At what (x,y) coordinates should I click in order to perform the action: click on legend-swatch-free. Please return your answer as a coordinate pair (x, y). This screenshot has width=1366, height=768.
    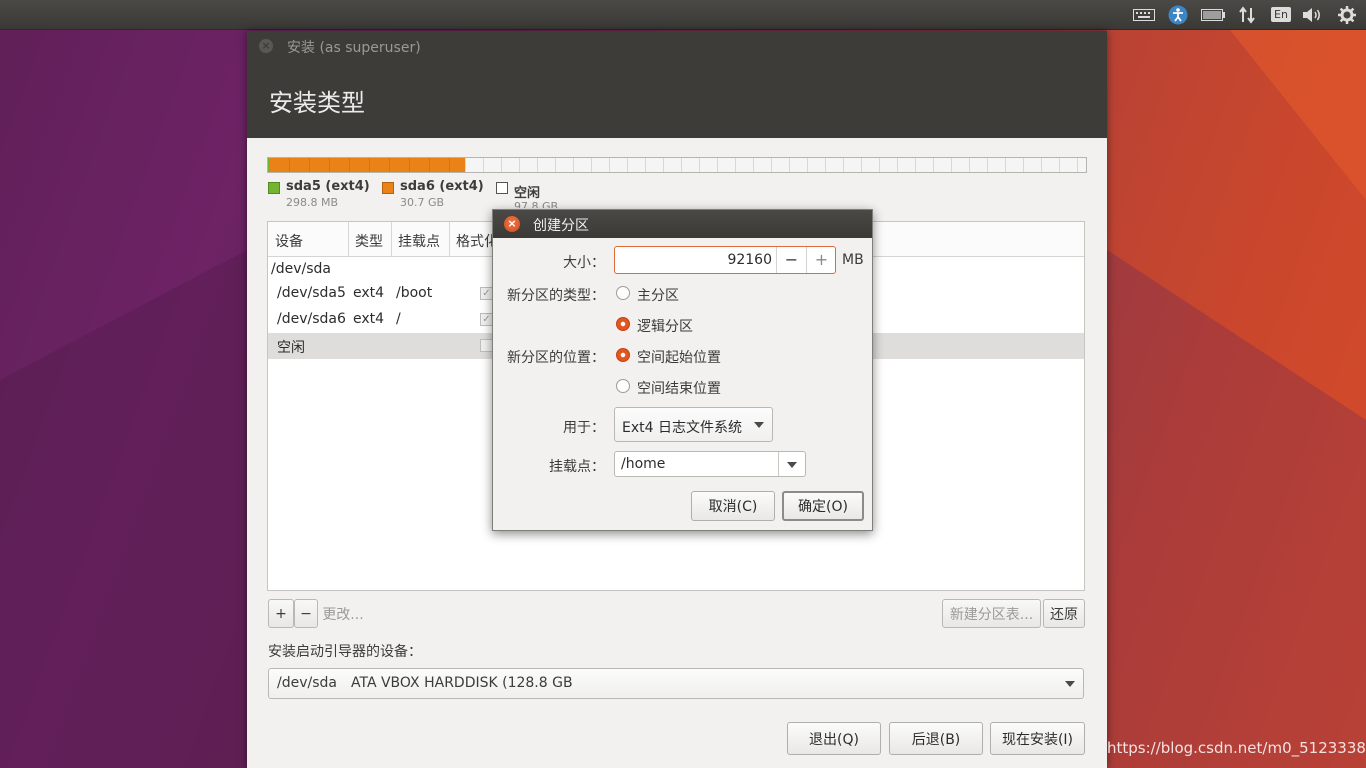
    Looking at the image, I should click on (502, 188).